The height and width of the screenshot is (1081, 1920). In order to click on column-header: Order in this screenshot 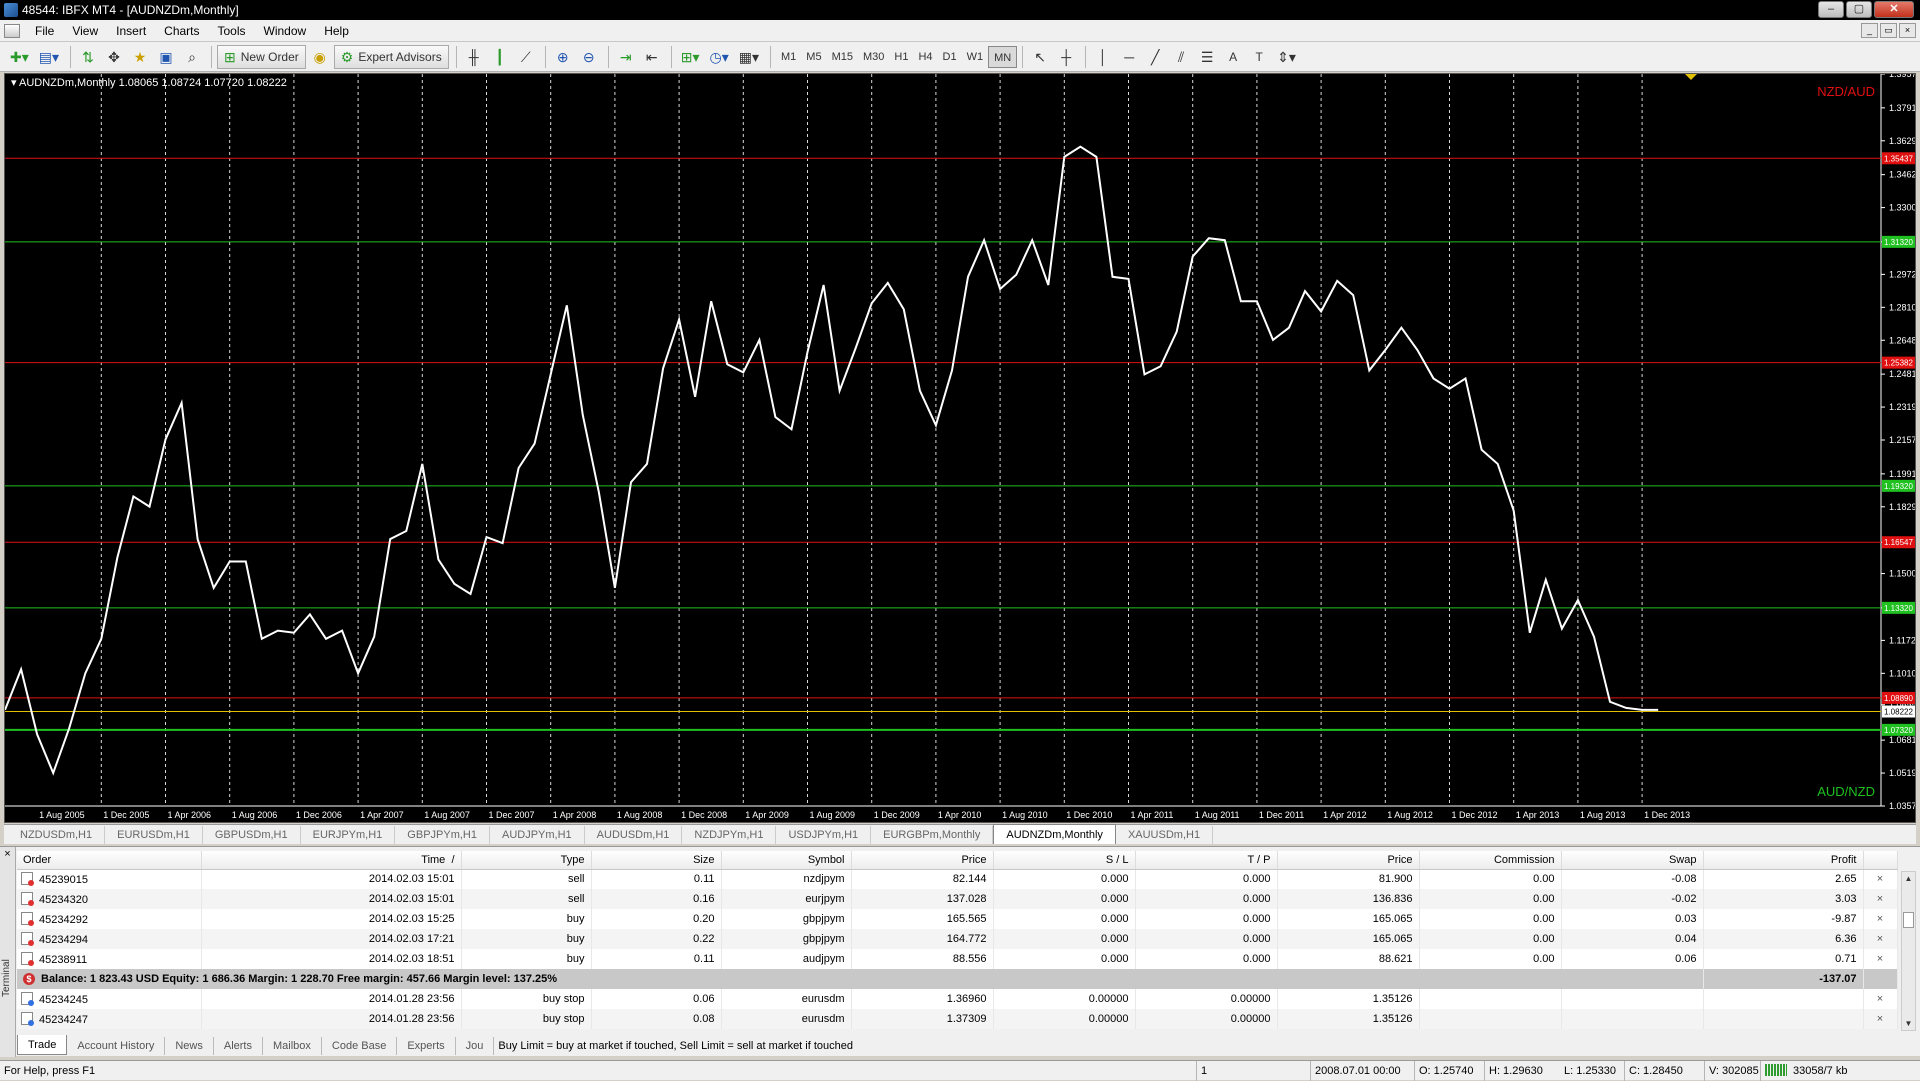, I will do `click(109, 860)`.